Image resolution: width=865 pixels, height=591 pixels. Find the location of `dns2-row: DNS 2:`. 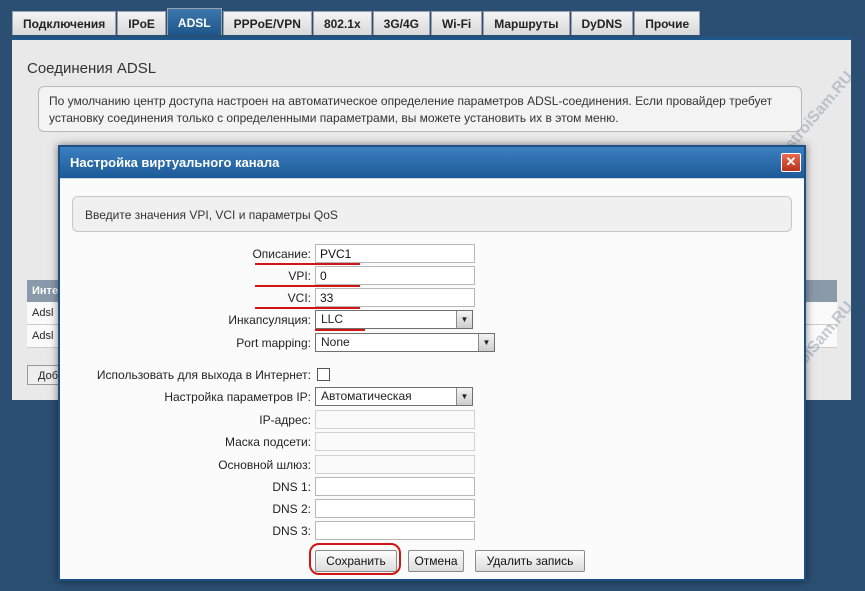

dns2-row: DNS 2: is located at coordinates (433, 509).